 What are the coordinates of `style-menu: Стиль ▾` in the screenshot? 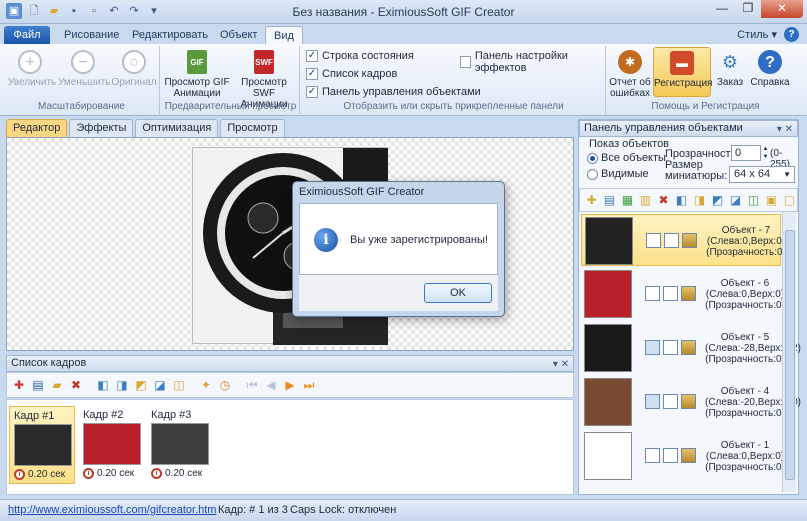 It's located at (757, 34).